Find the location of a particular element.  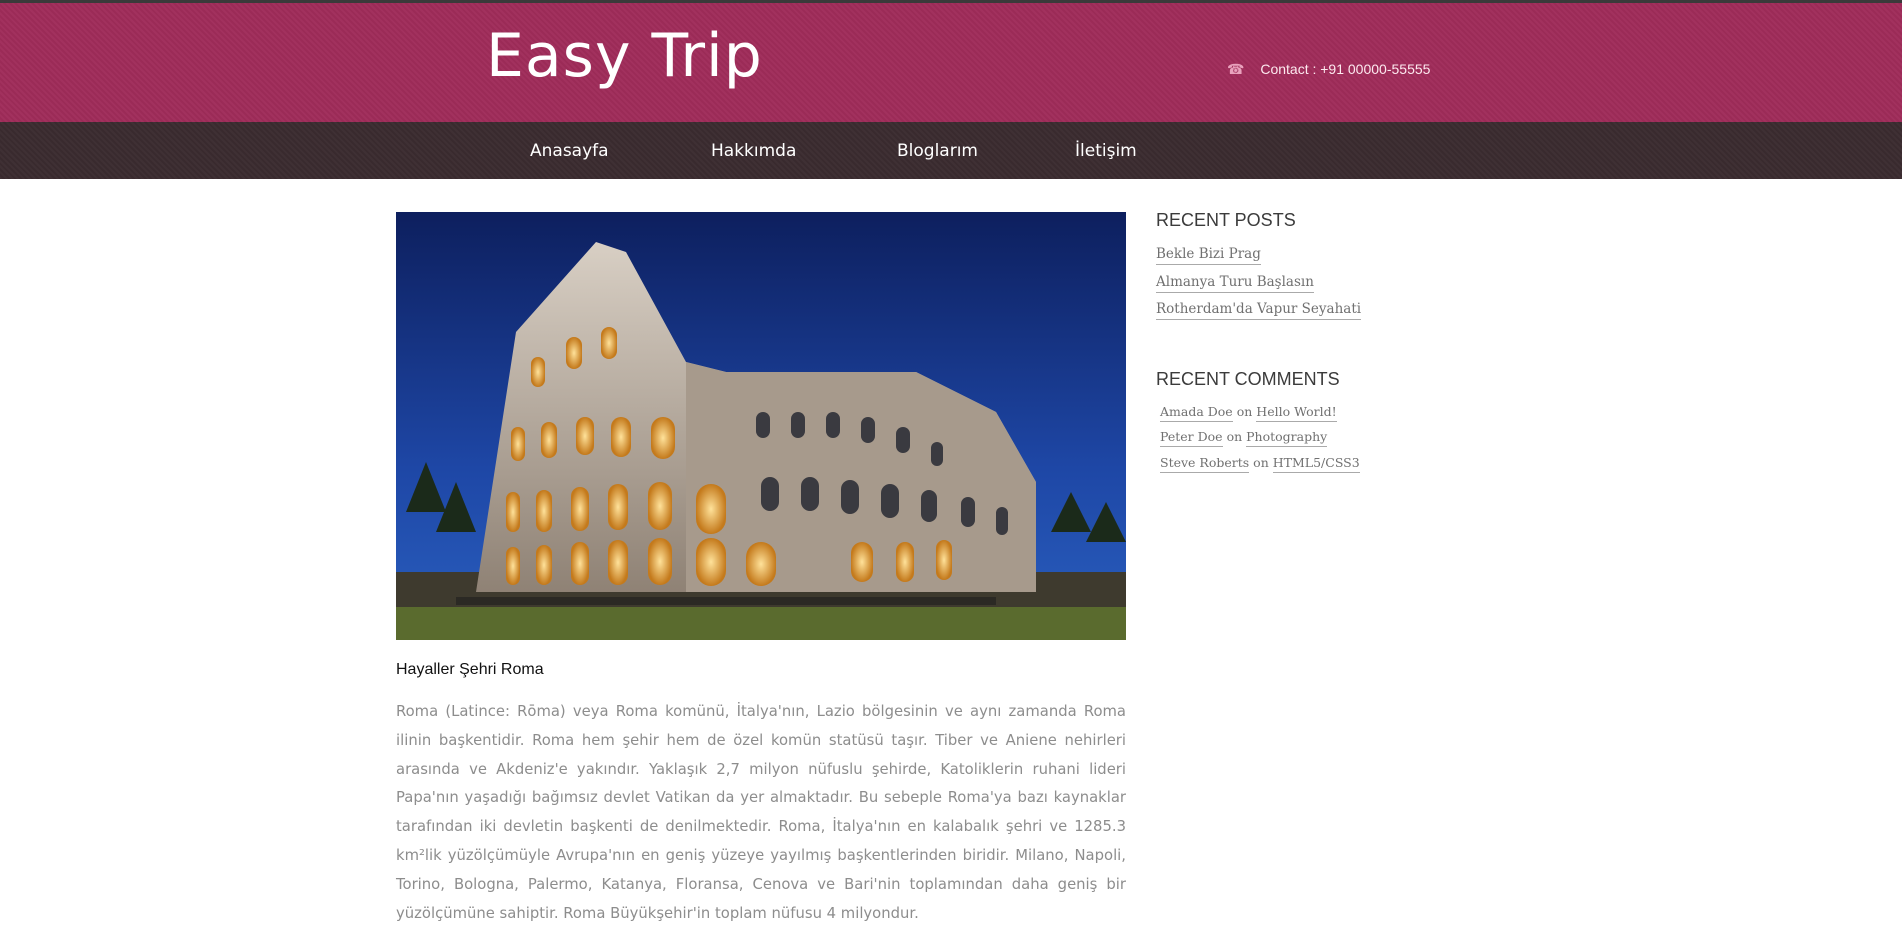

contact-info: ☎ Contact : +91 00000-55555 is located at coordinates (1328, 69).